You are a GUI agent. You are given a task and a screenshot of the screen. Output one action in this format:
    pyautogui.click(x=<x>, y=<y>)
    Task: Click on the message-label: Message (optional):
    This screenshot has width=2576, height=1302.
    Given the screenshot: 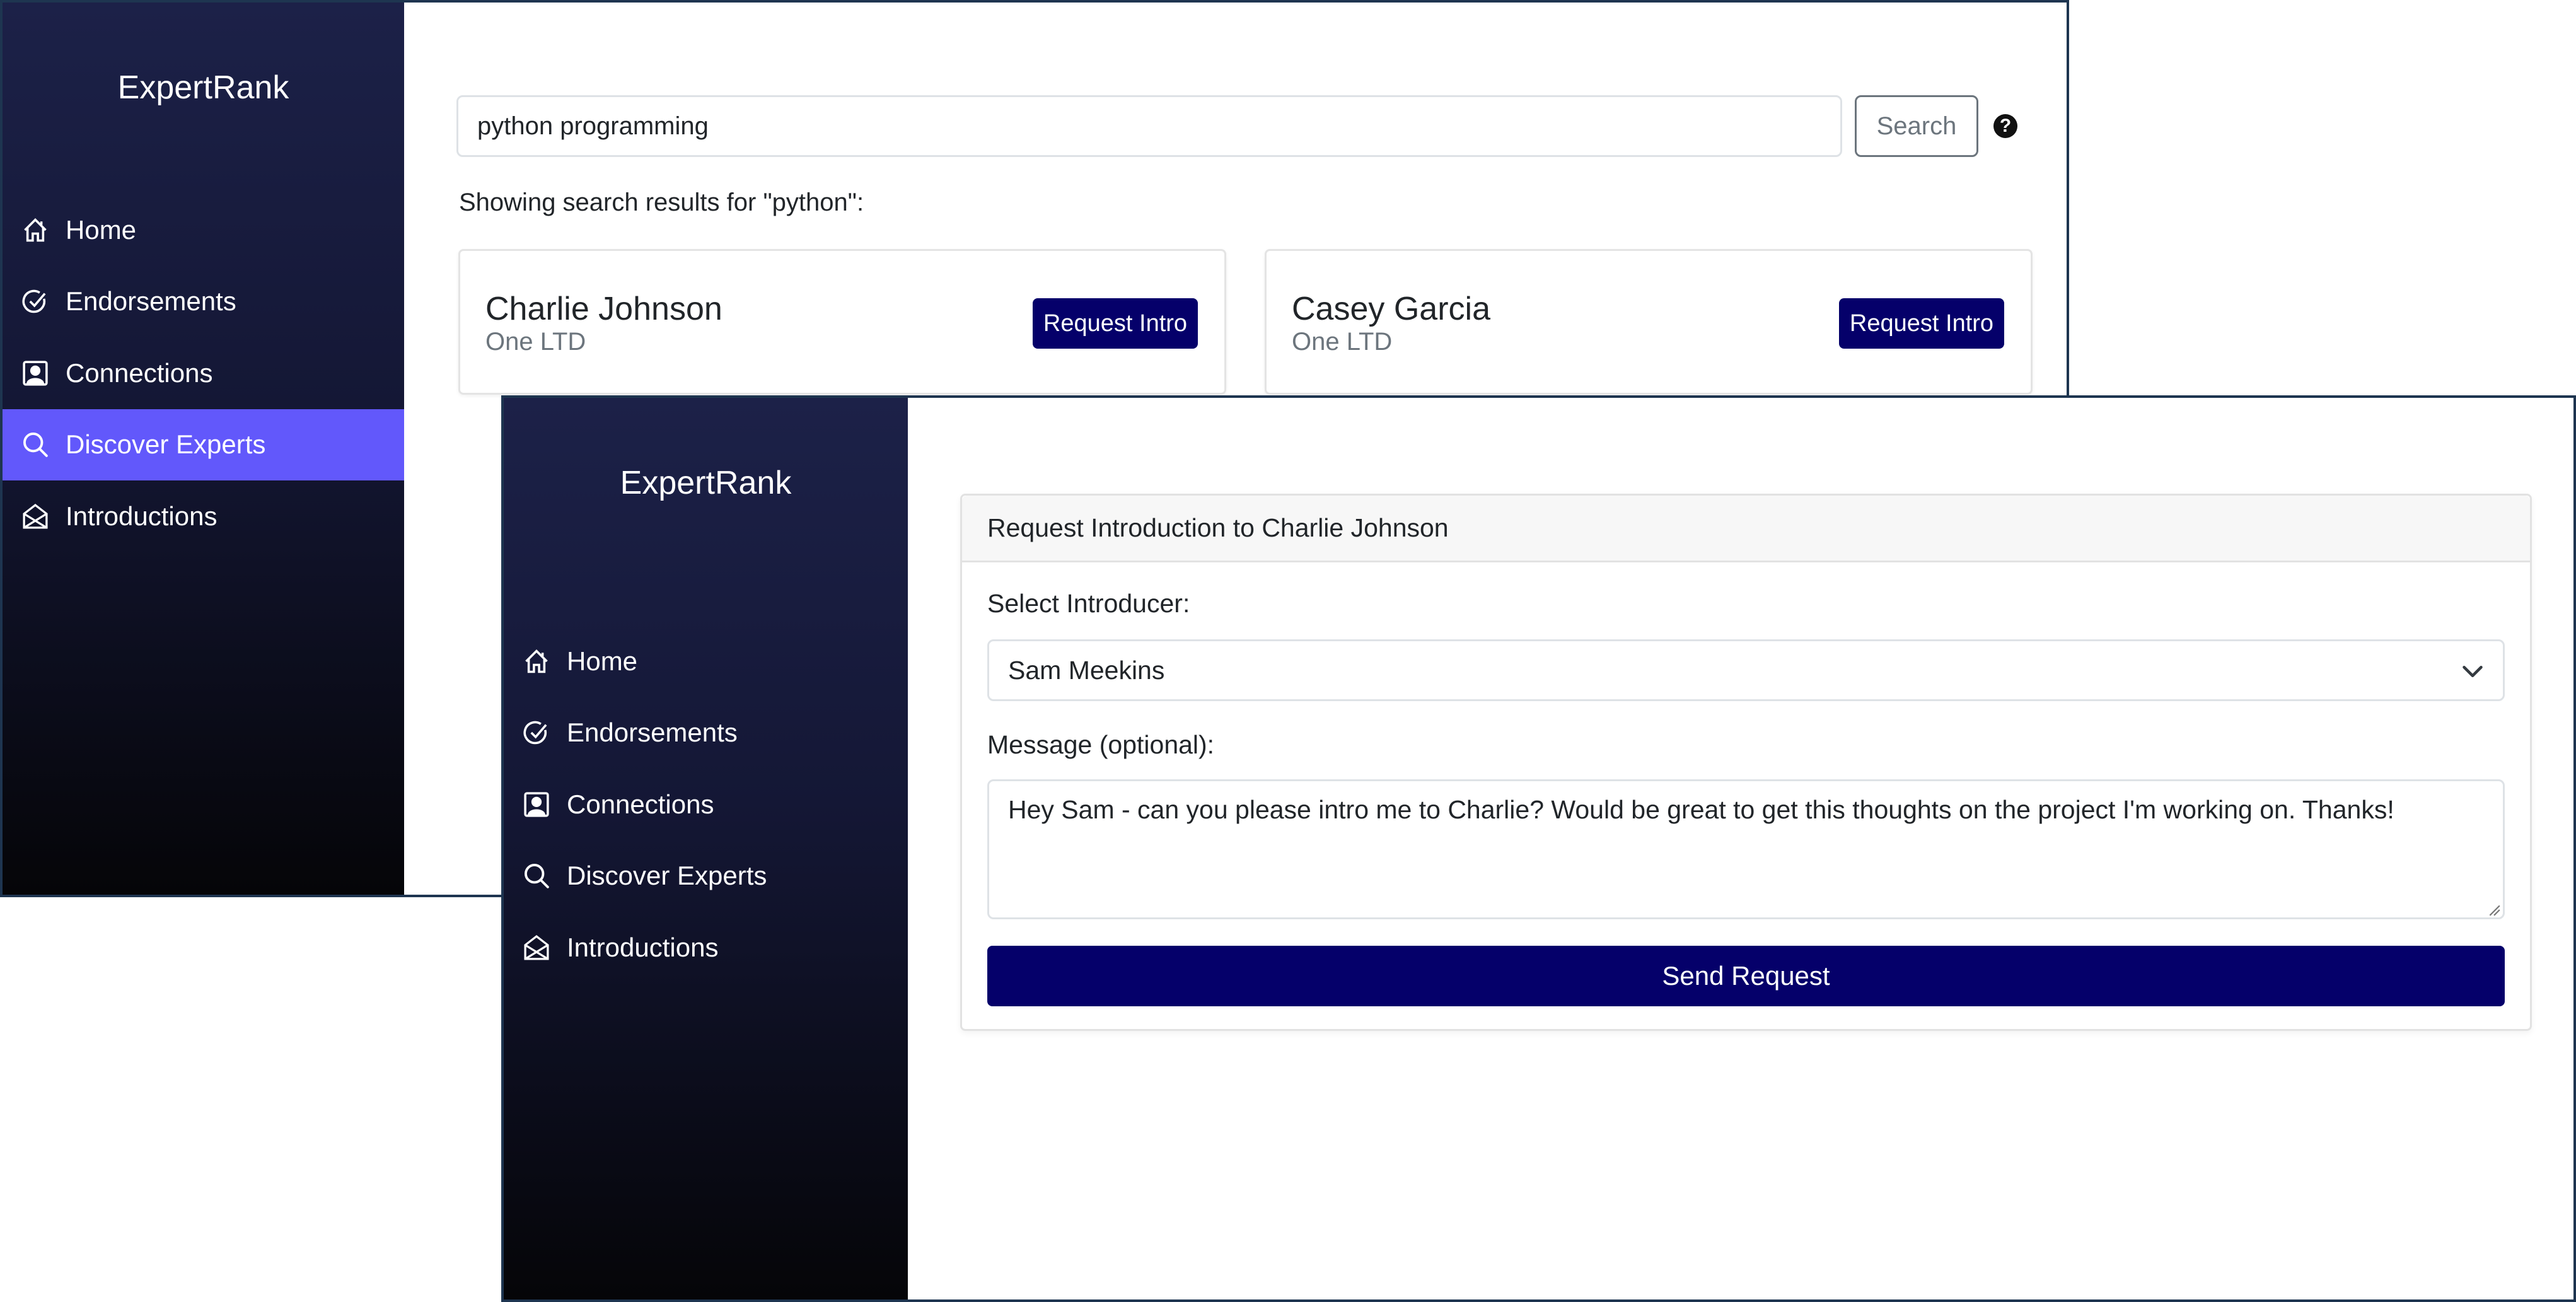 What is the action you would take?
    pyautogui.click(x=1101, y=744)
    